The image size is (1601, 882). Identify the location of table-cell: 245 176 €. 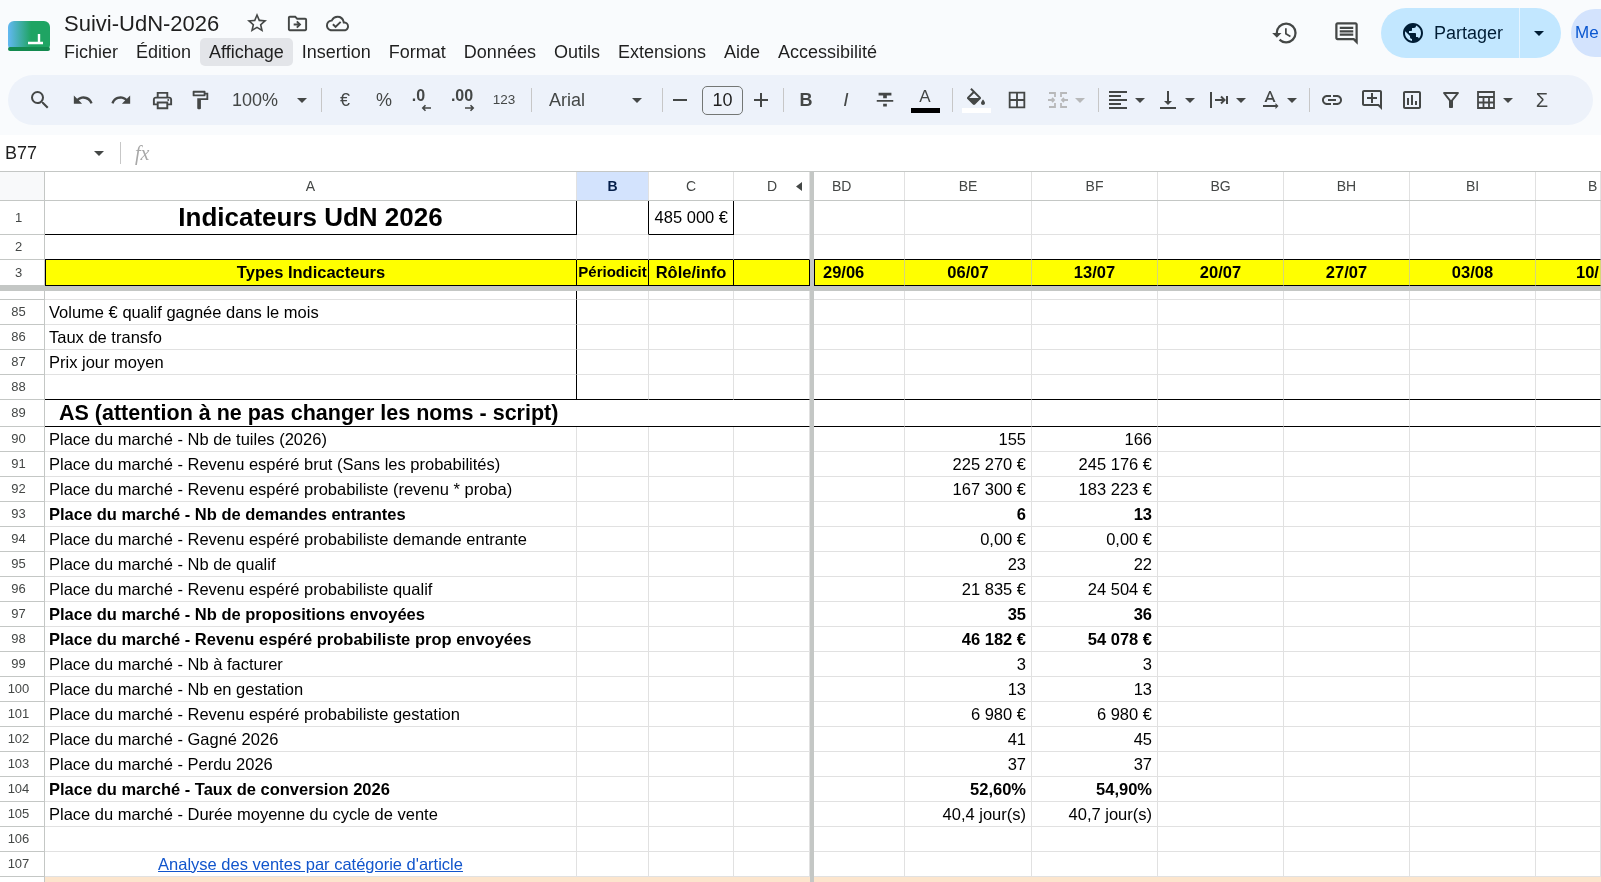
(1095, 464).